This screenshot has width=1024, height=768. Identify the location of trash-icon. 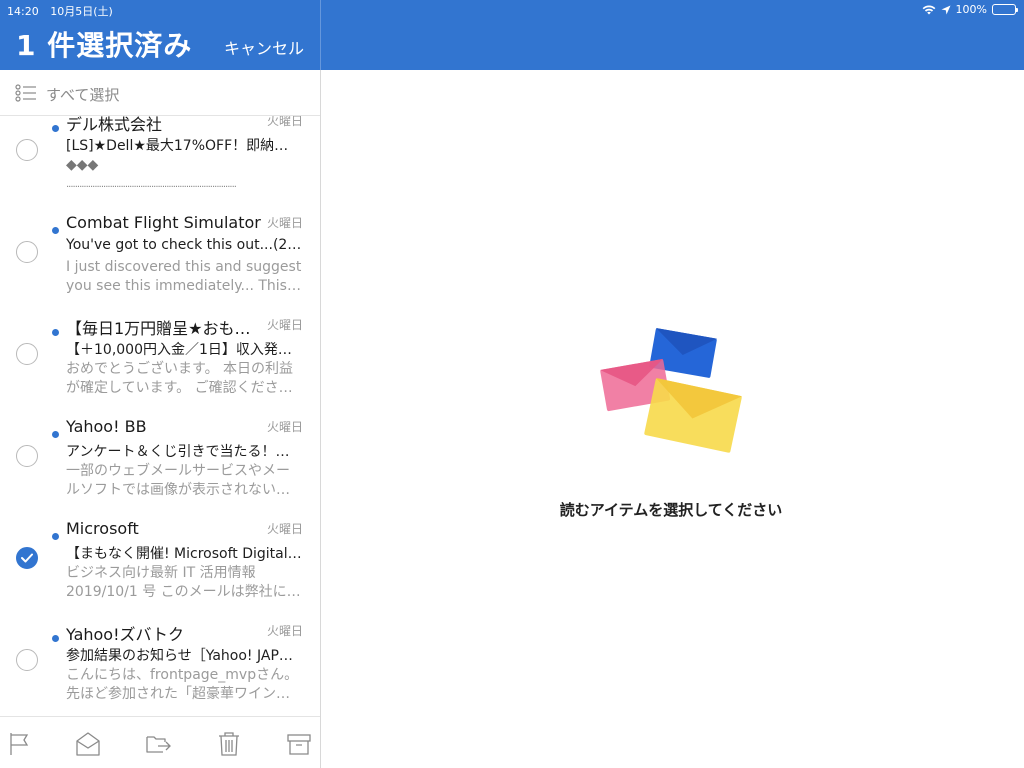
(229, 744).